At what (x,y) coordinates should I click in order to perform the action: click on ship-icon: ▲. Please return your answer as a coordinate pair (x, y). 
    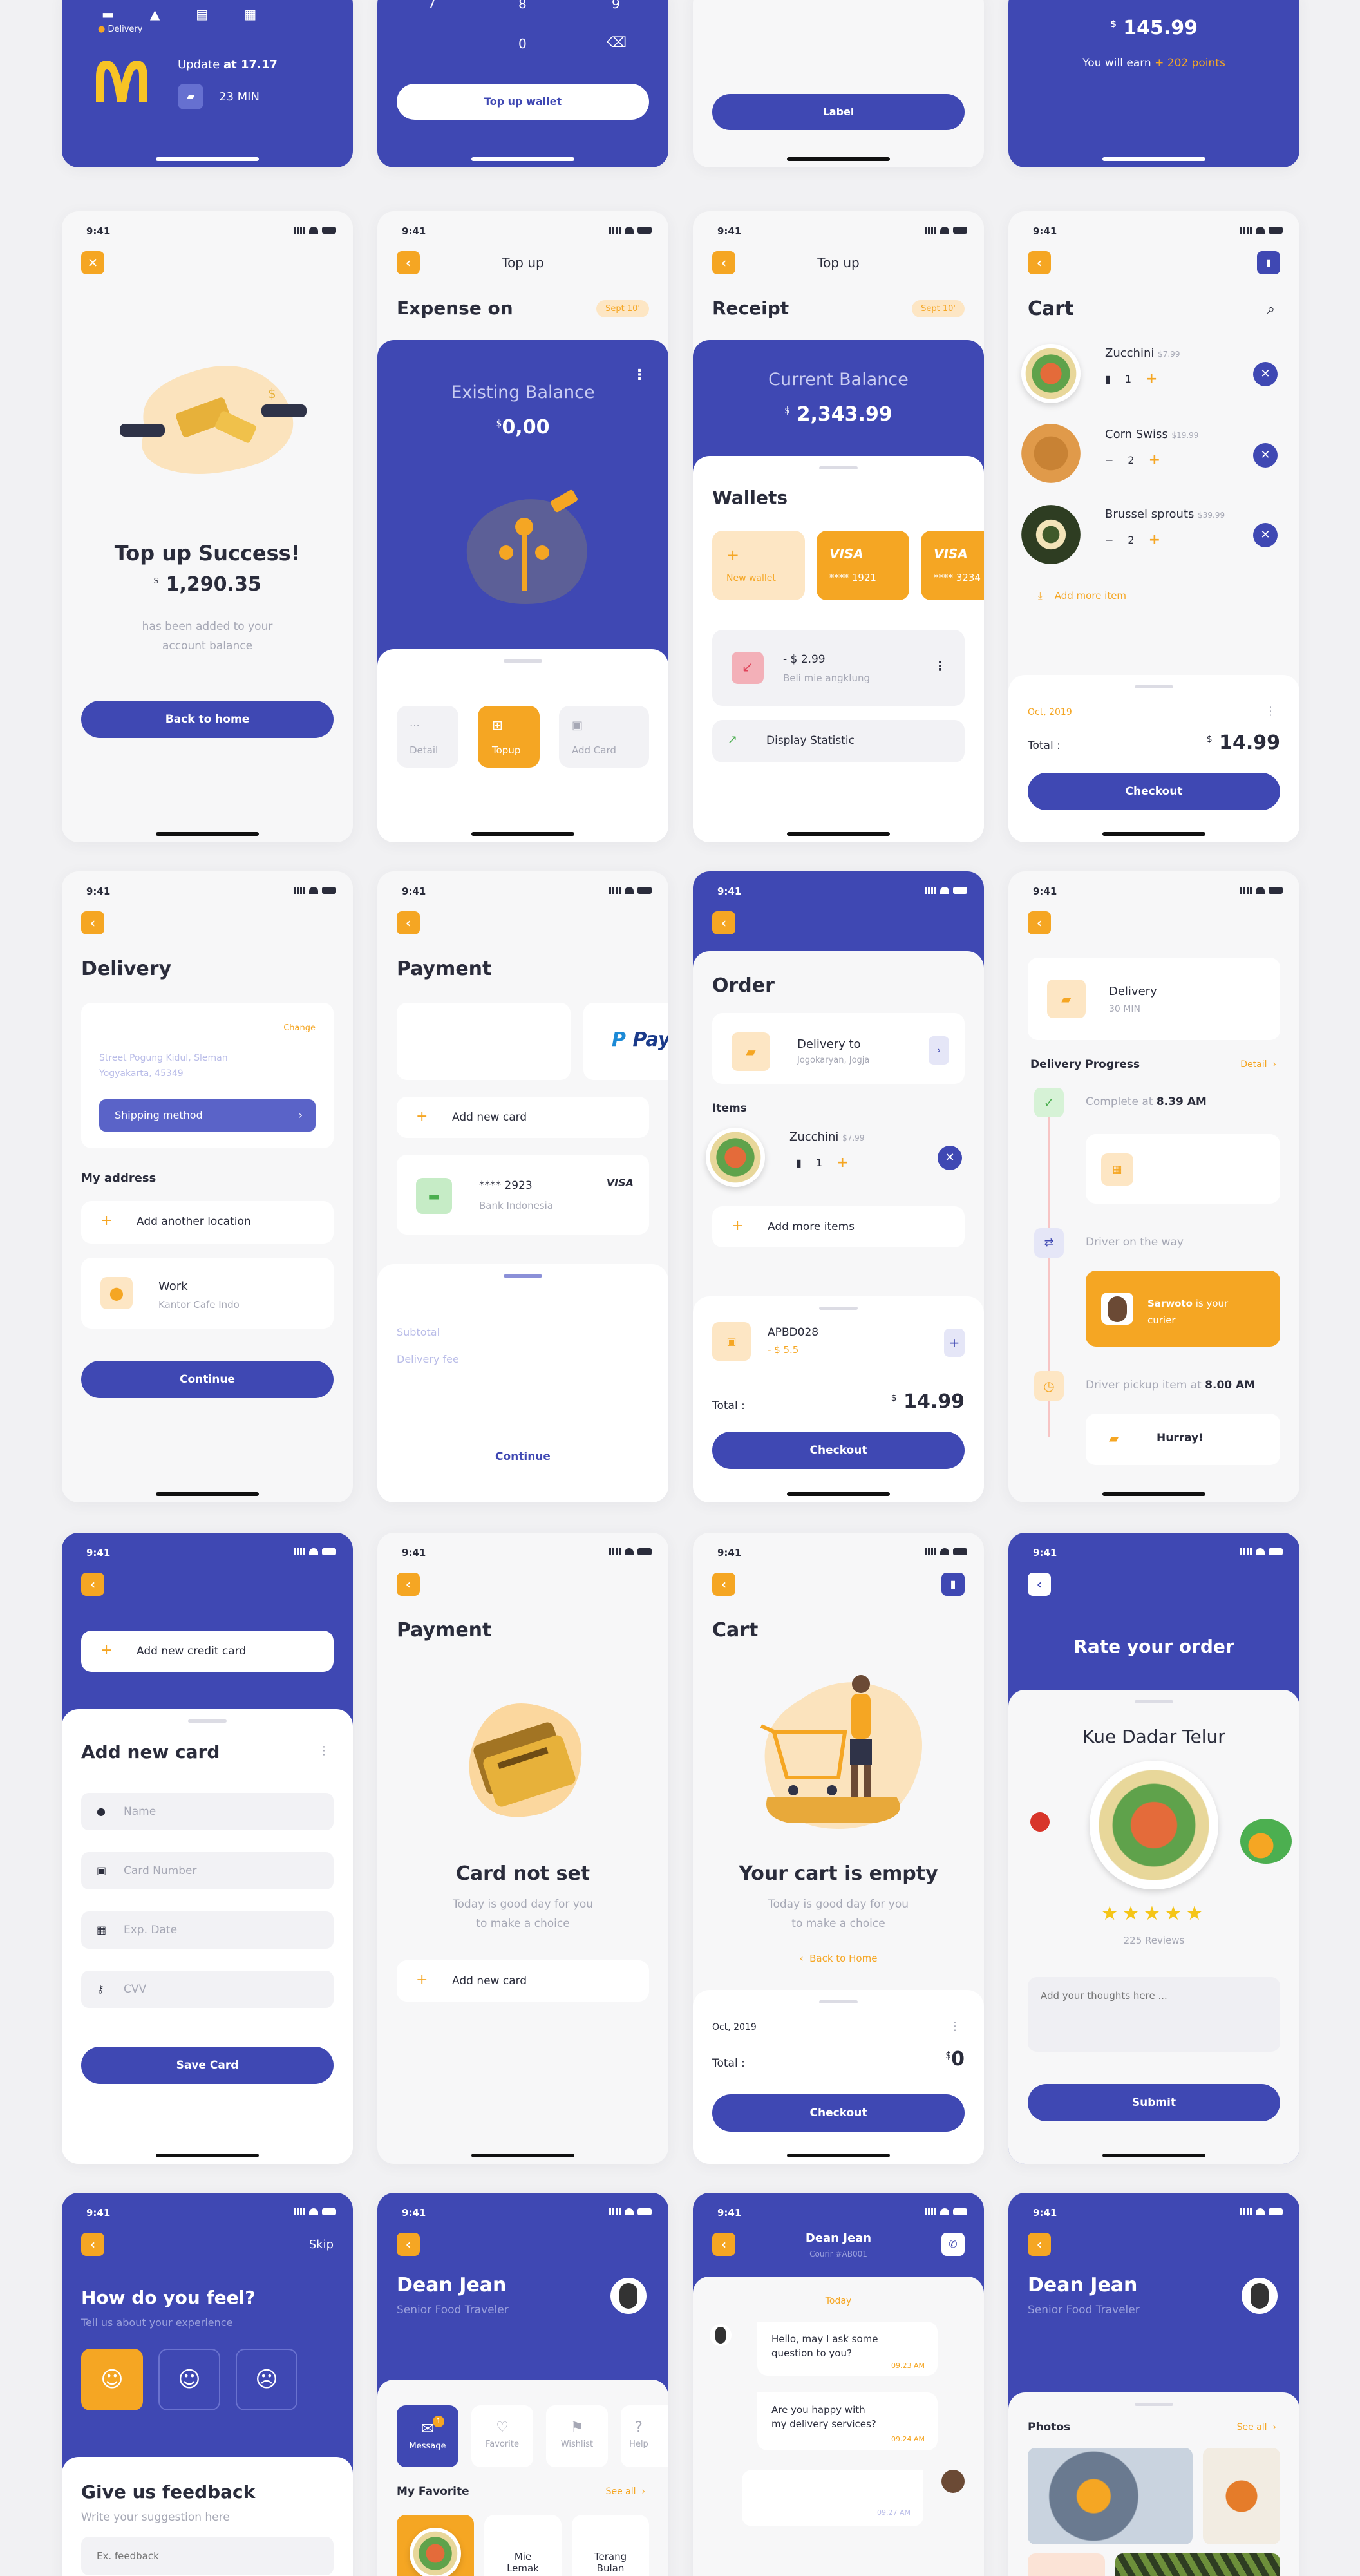
    Looking at the image, I should click on (155, 14).